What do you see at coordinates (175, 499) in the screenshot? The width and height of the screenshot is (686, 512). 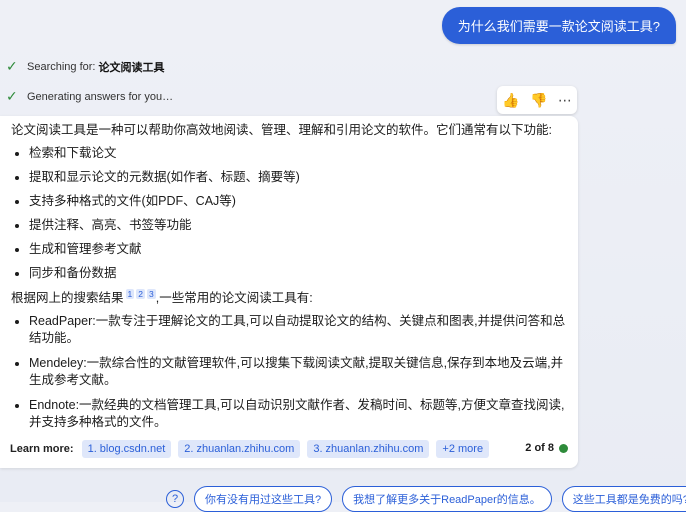 I see `help-icon: ?` at bounding box center [175, 499].